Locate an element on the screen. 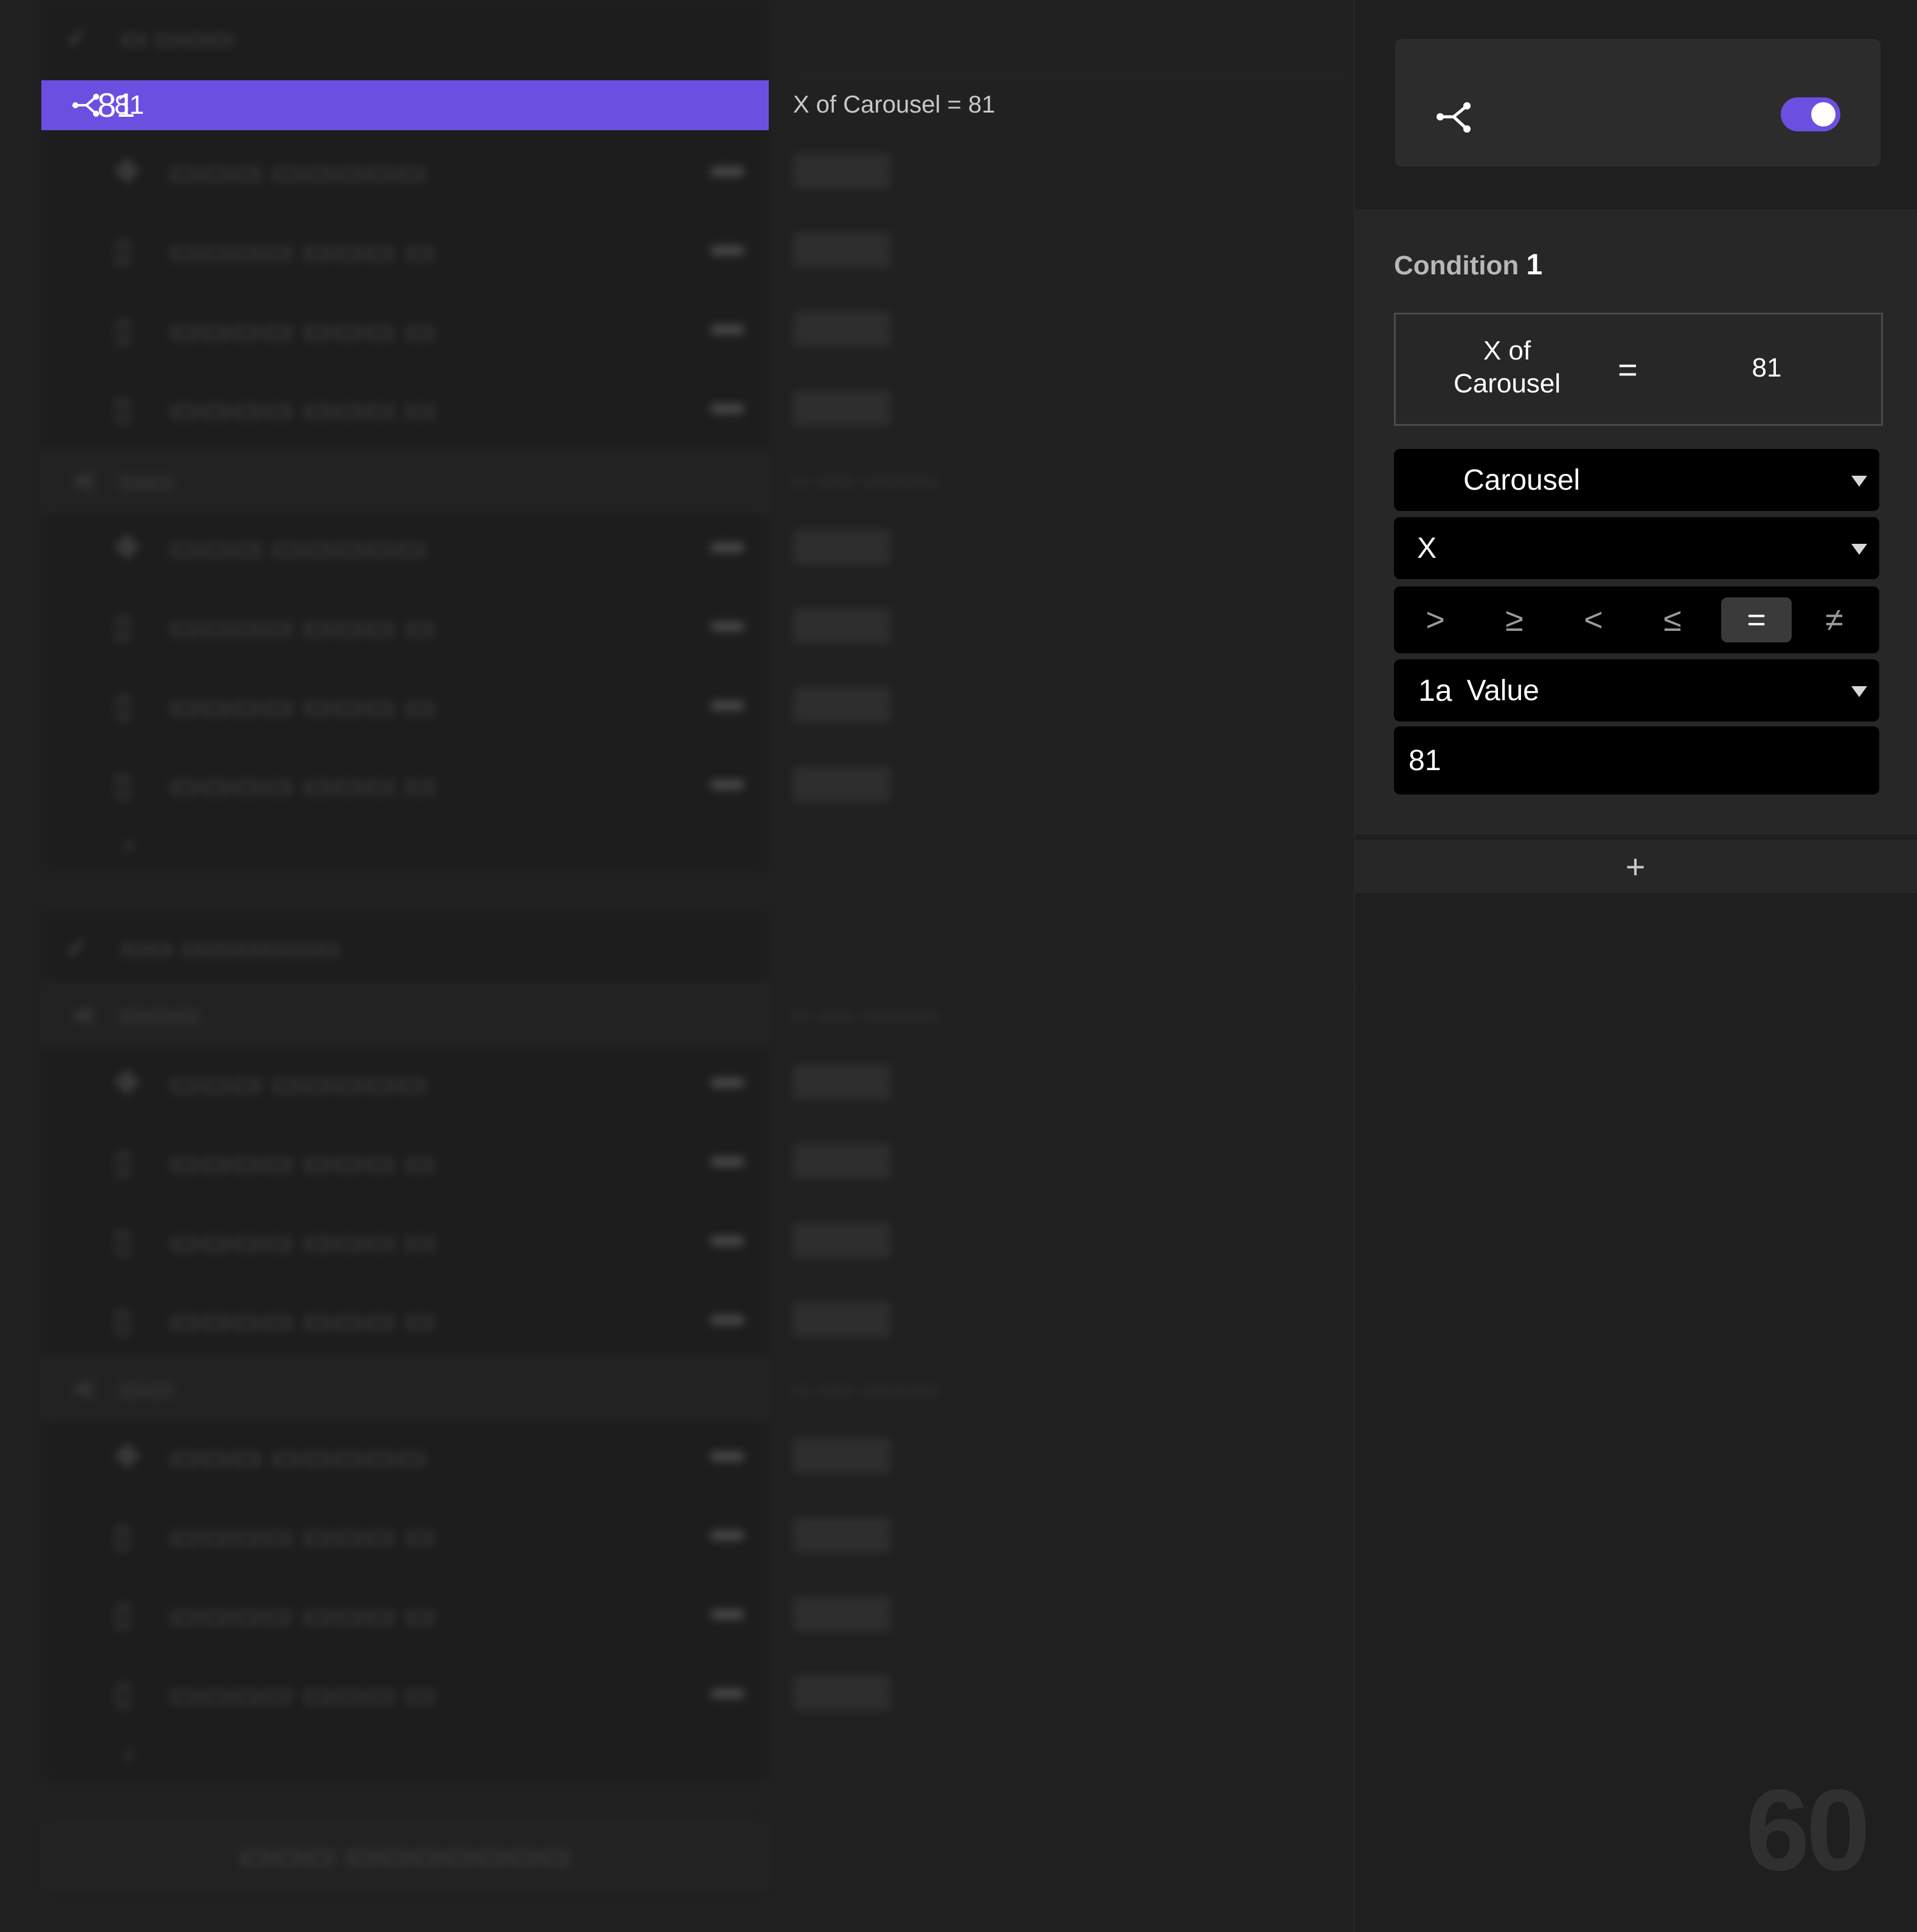 The image size is (1917, 1932). trigger-header-2: ✓ ▭▭ ▭▭▭▭▭▭ is located at coordinates (203, 948).